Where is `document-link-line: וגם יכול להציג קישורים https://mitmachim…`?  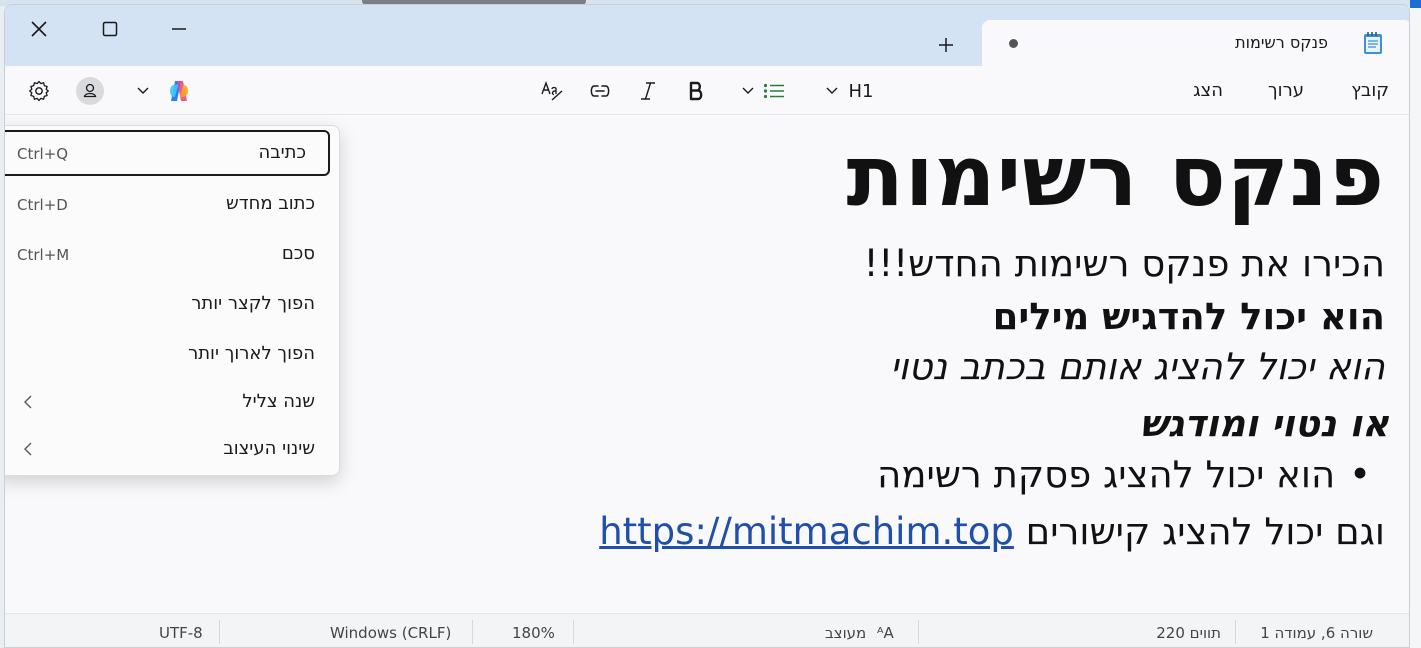
document-link-line: וגם יכול להציג קישורים https://mitmachim… is located at coordinates (992, 531).